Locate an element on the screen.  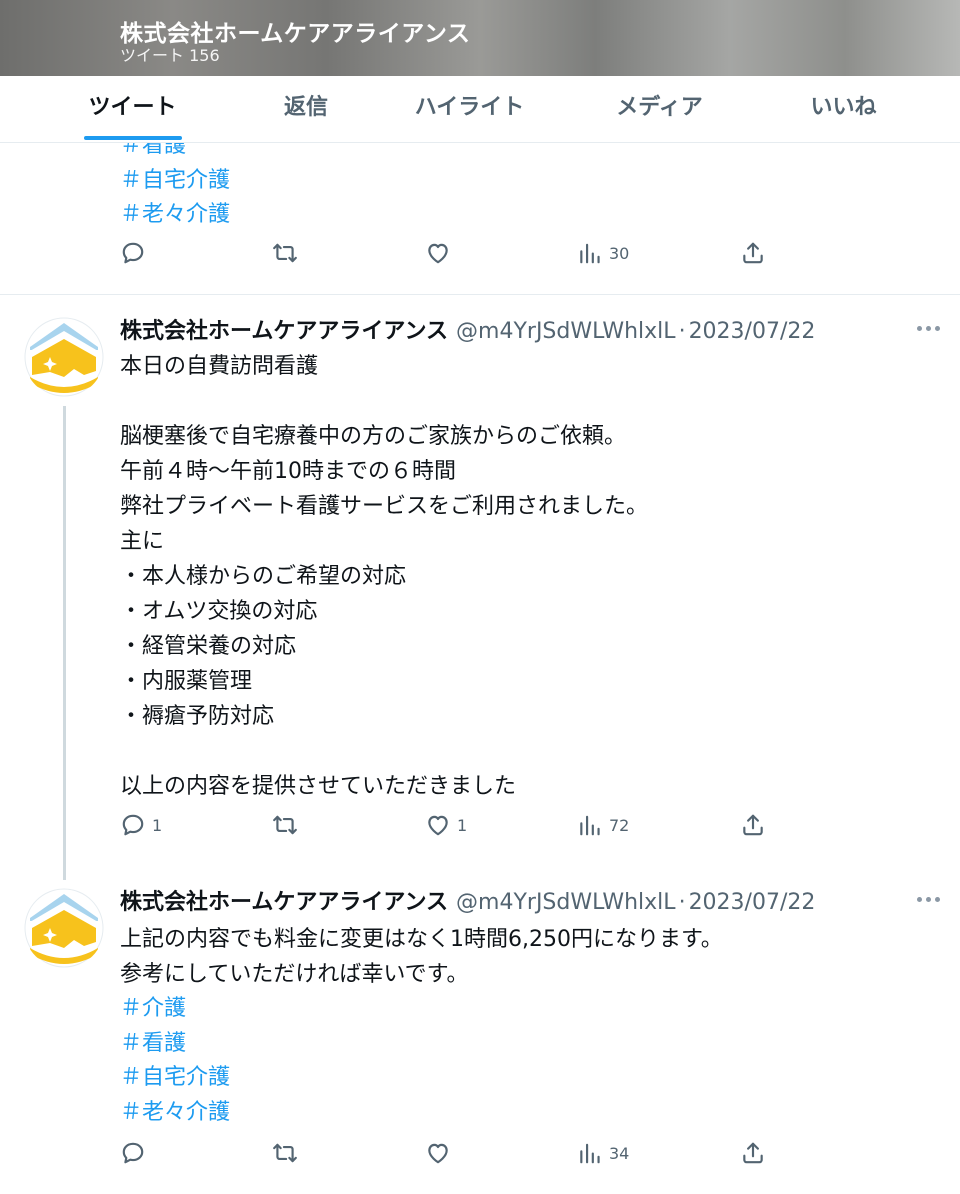
profile-tabs: ツイート 返信 ハイライト メディア いいね is located at coordinates (480, 109).